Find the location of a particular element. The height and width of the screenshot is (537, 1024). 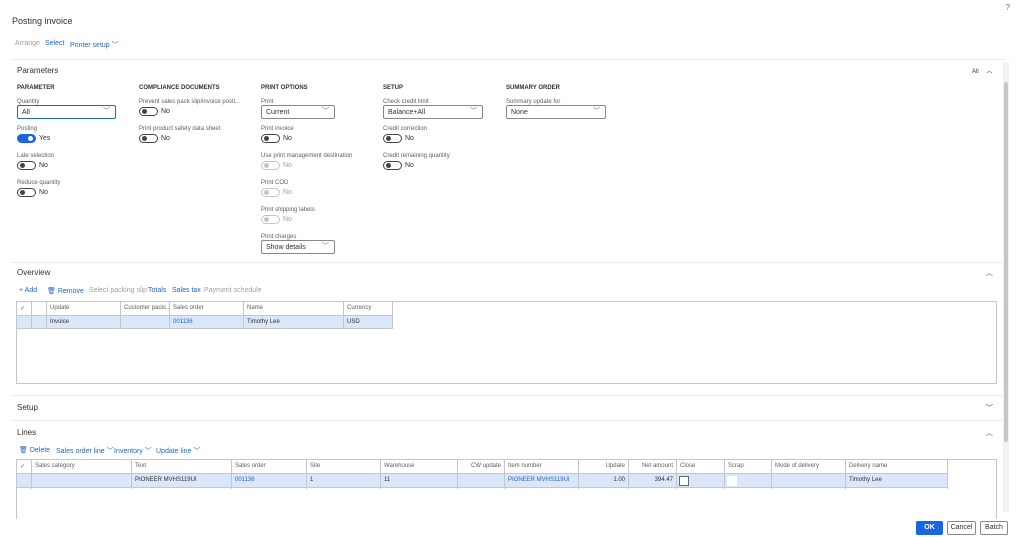

posting-label: Posting is located at coordinates (27, 129).